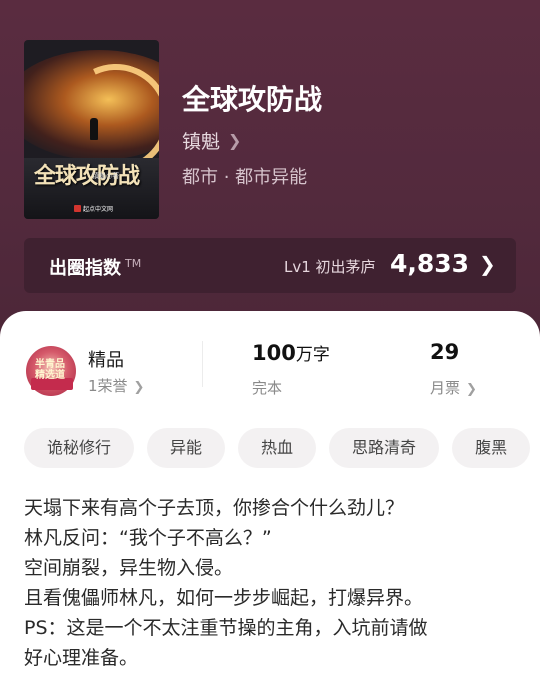 Image resolution: width=540 pixels, height=696 pixels. I want to click on badge-text: 半青品 精选道, so click(50, 370).